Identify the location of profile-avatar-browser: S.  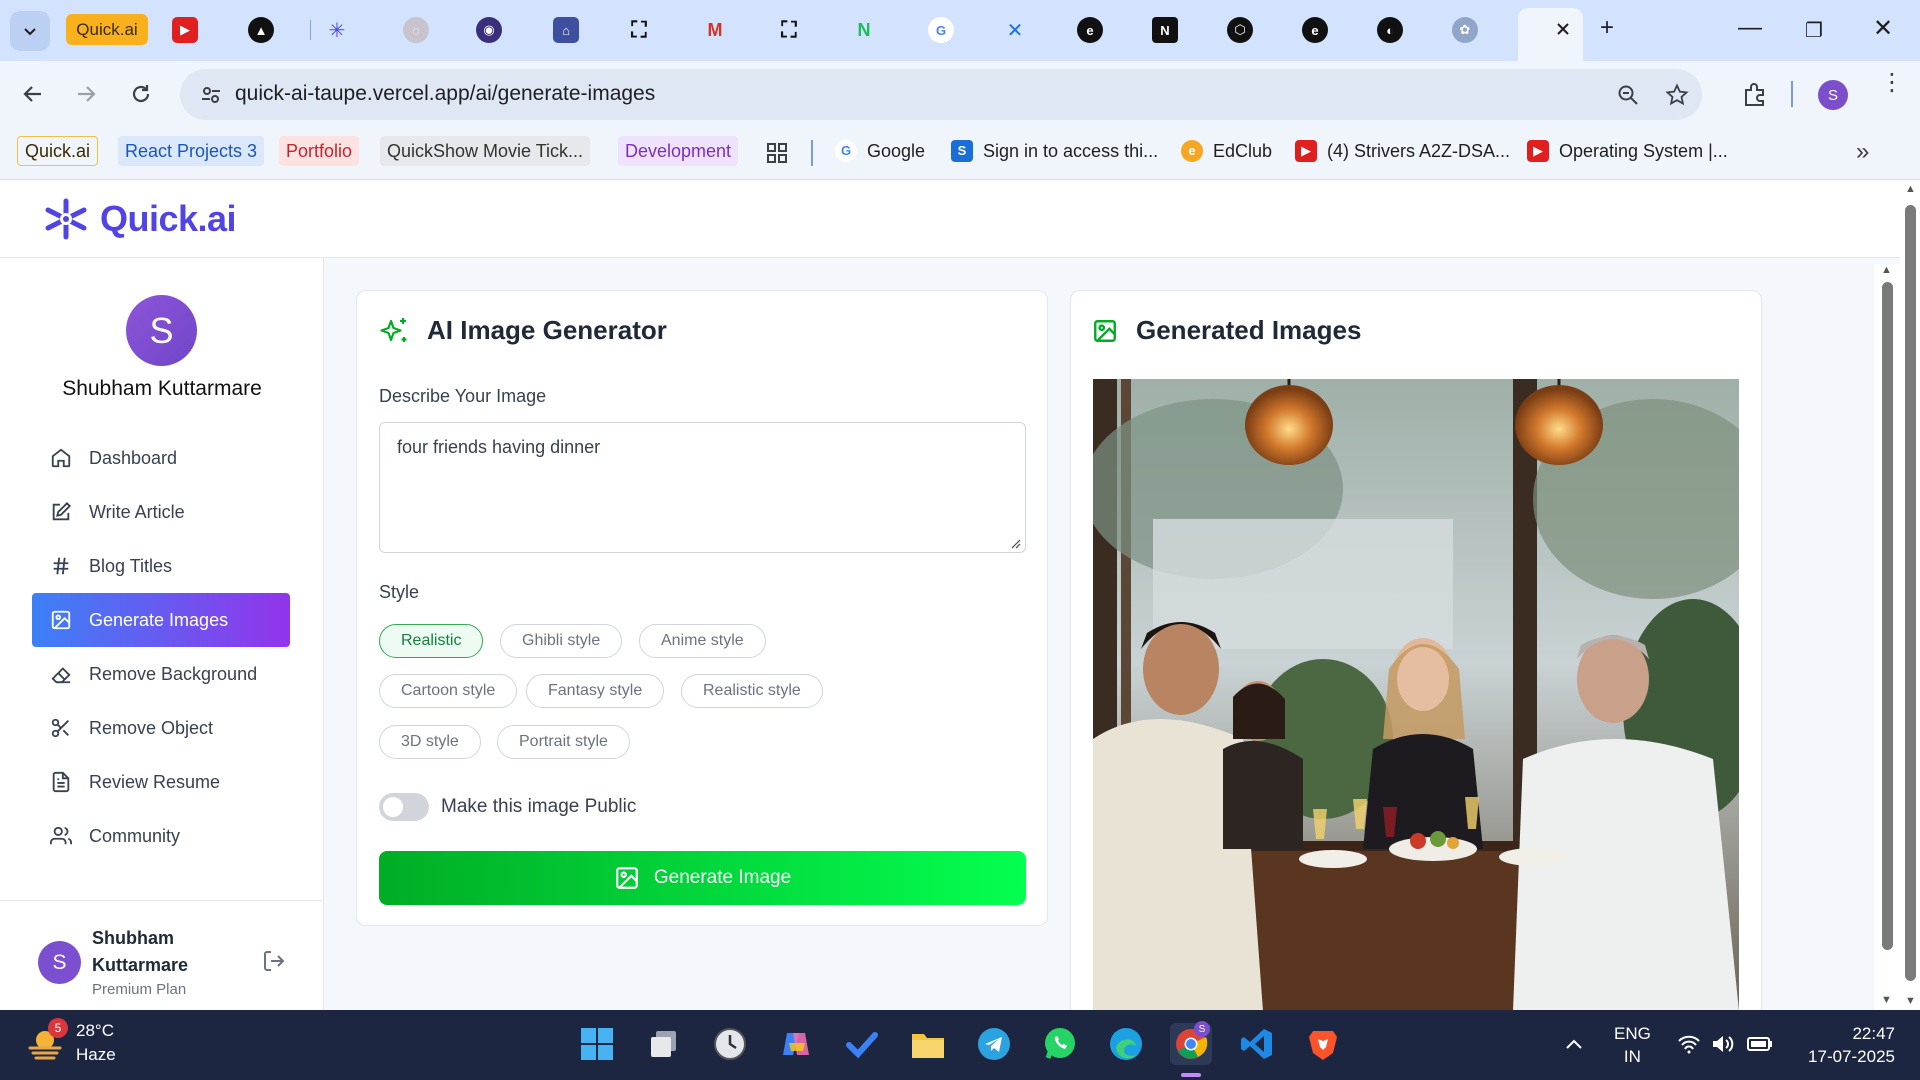
(1833, 95).